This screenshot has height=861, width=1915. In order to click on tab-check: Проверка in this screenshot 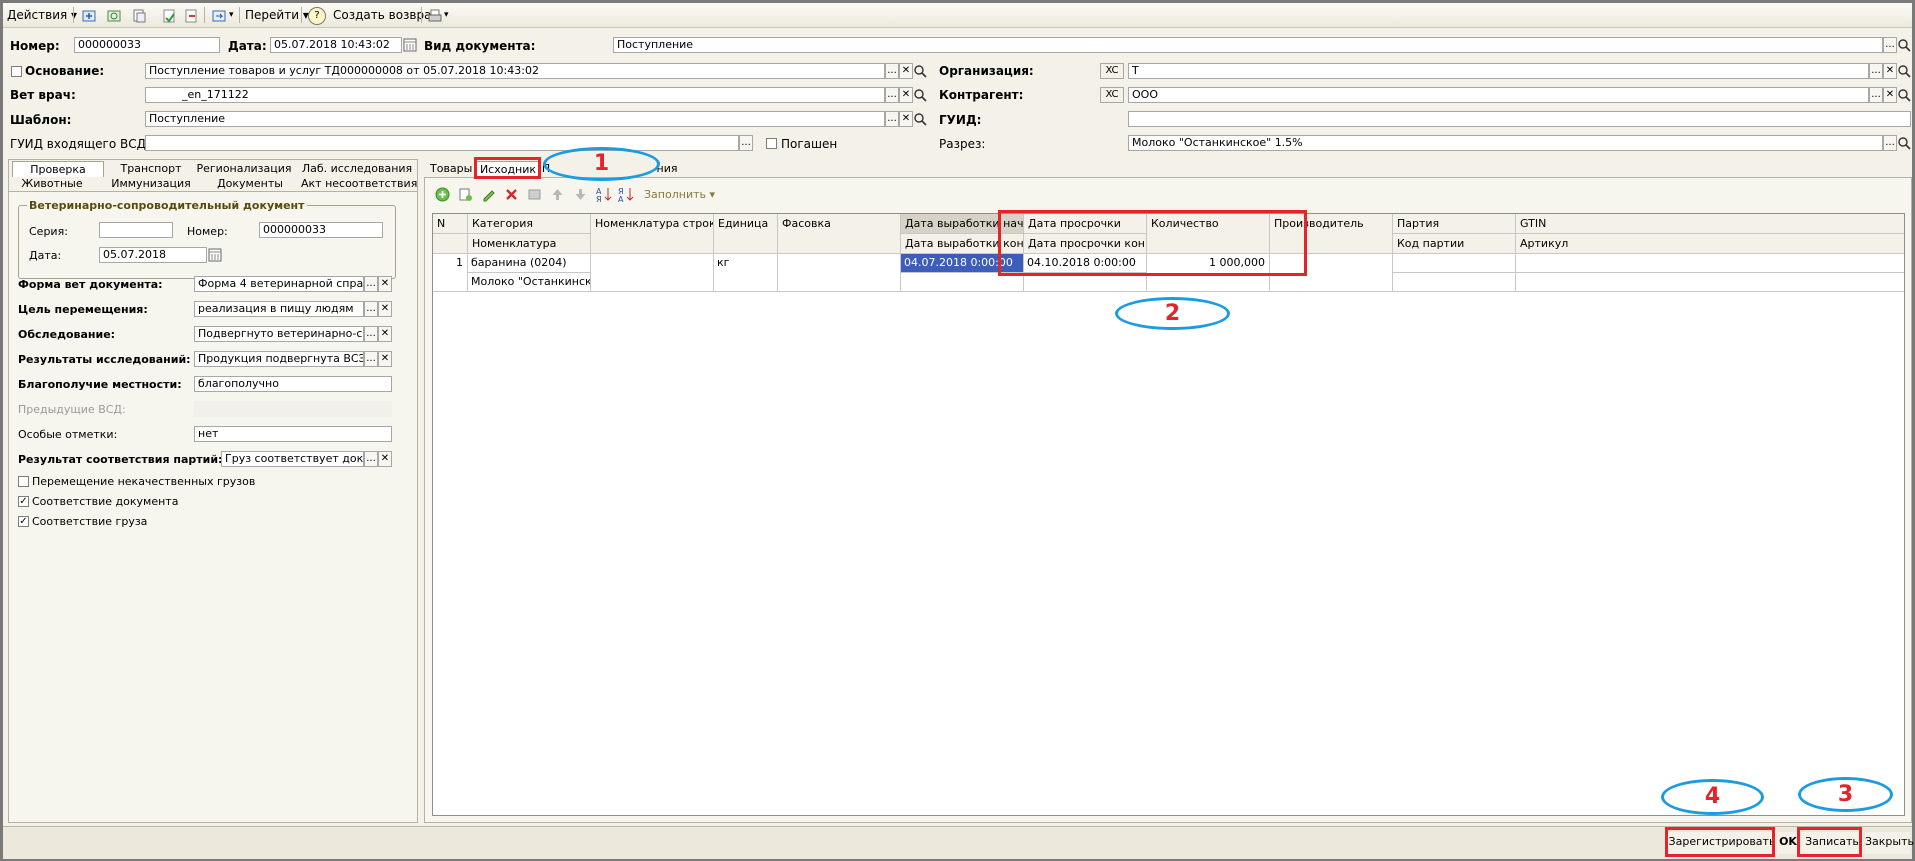, I will do `click(58, 169)`.